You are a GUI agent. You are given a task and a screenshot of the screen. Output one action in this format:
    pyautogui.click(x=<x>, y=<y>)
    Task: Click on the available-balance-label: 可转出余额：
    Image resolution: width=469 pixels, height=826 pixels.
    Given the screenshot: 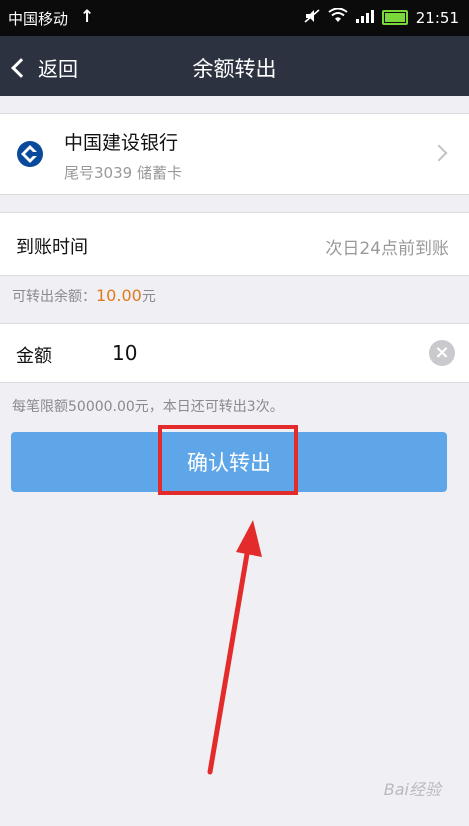 What is the action you would take?
    pyautogui.click(x=54, y=297)
    